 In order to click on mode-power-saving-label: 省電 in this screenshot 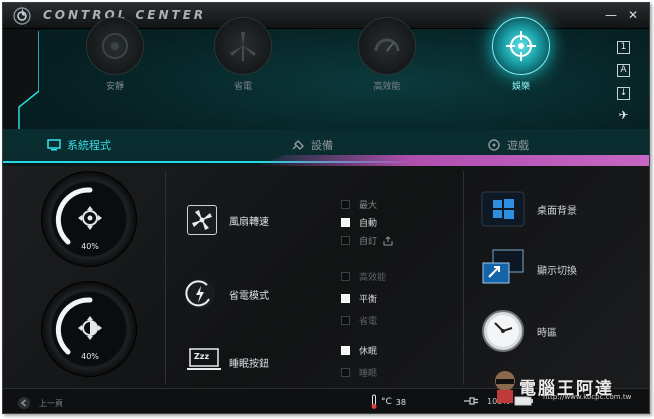, I will do `click(242, 87)`.